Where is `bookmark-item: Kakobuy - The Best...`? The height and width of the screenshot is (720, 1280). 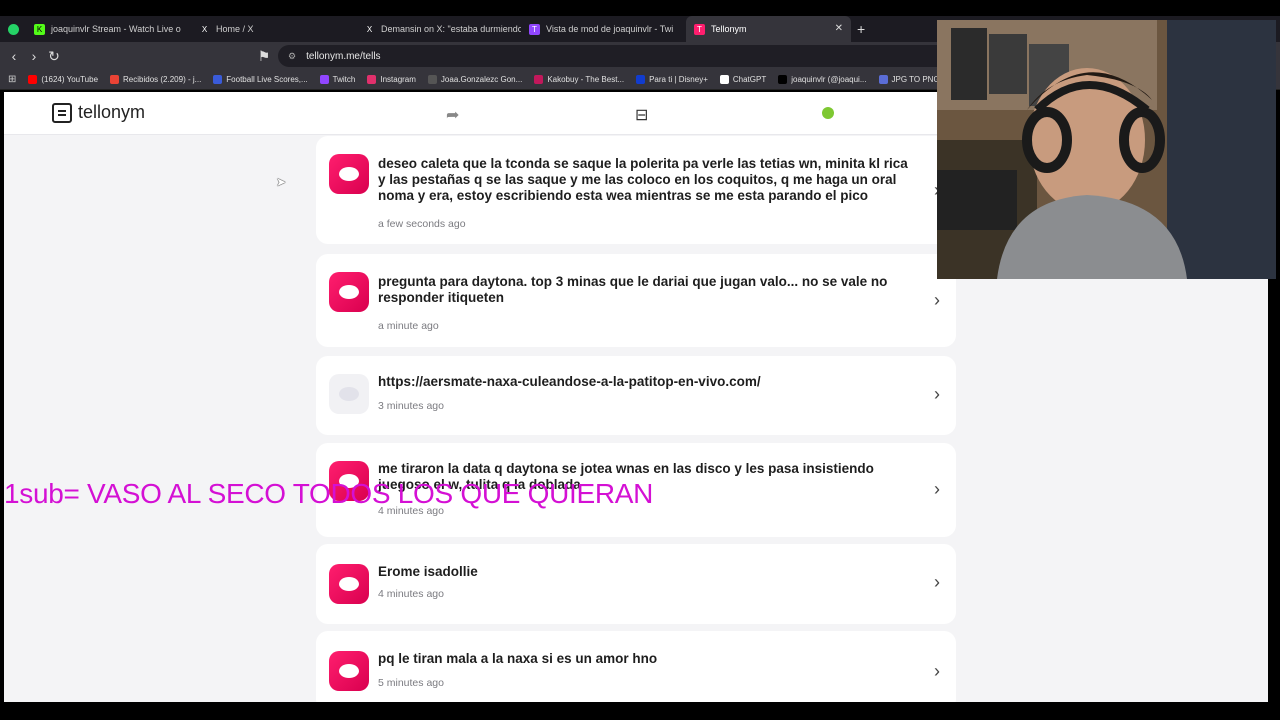
bookmark-item: Kakobuy - The Best... is located at coordinates (579, 79).